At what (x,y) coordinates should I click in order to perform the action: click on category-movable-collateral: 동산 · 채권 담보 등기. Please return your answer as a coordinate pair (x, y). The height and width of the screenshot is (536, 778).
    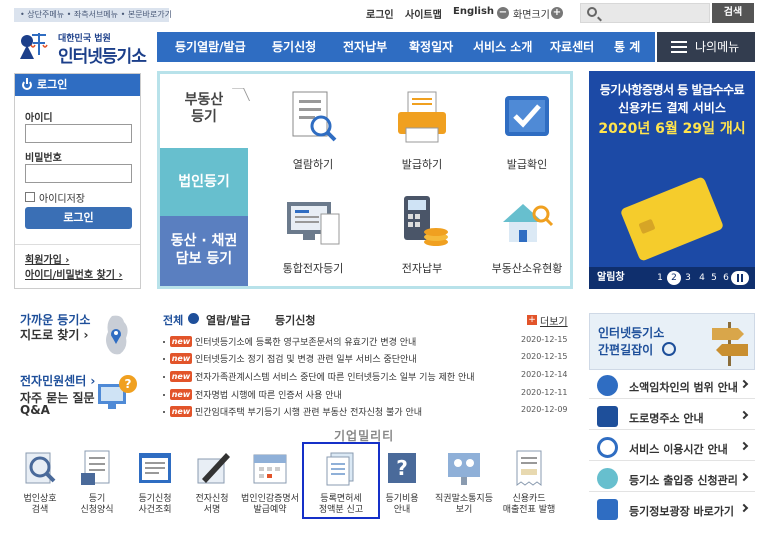
    Looking at the image, I should click on (204, 251).